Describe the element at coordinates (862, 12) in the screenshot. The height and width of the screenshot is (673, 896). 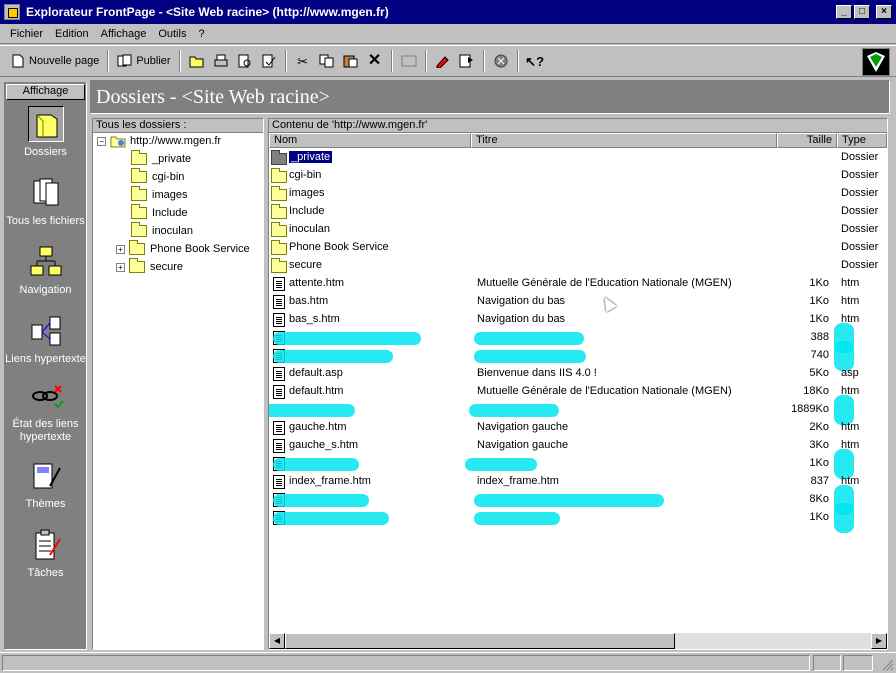
I see `maximize-button: □` at that location.